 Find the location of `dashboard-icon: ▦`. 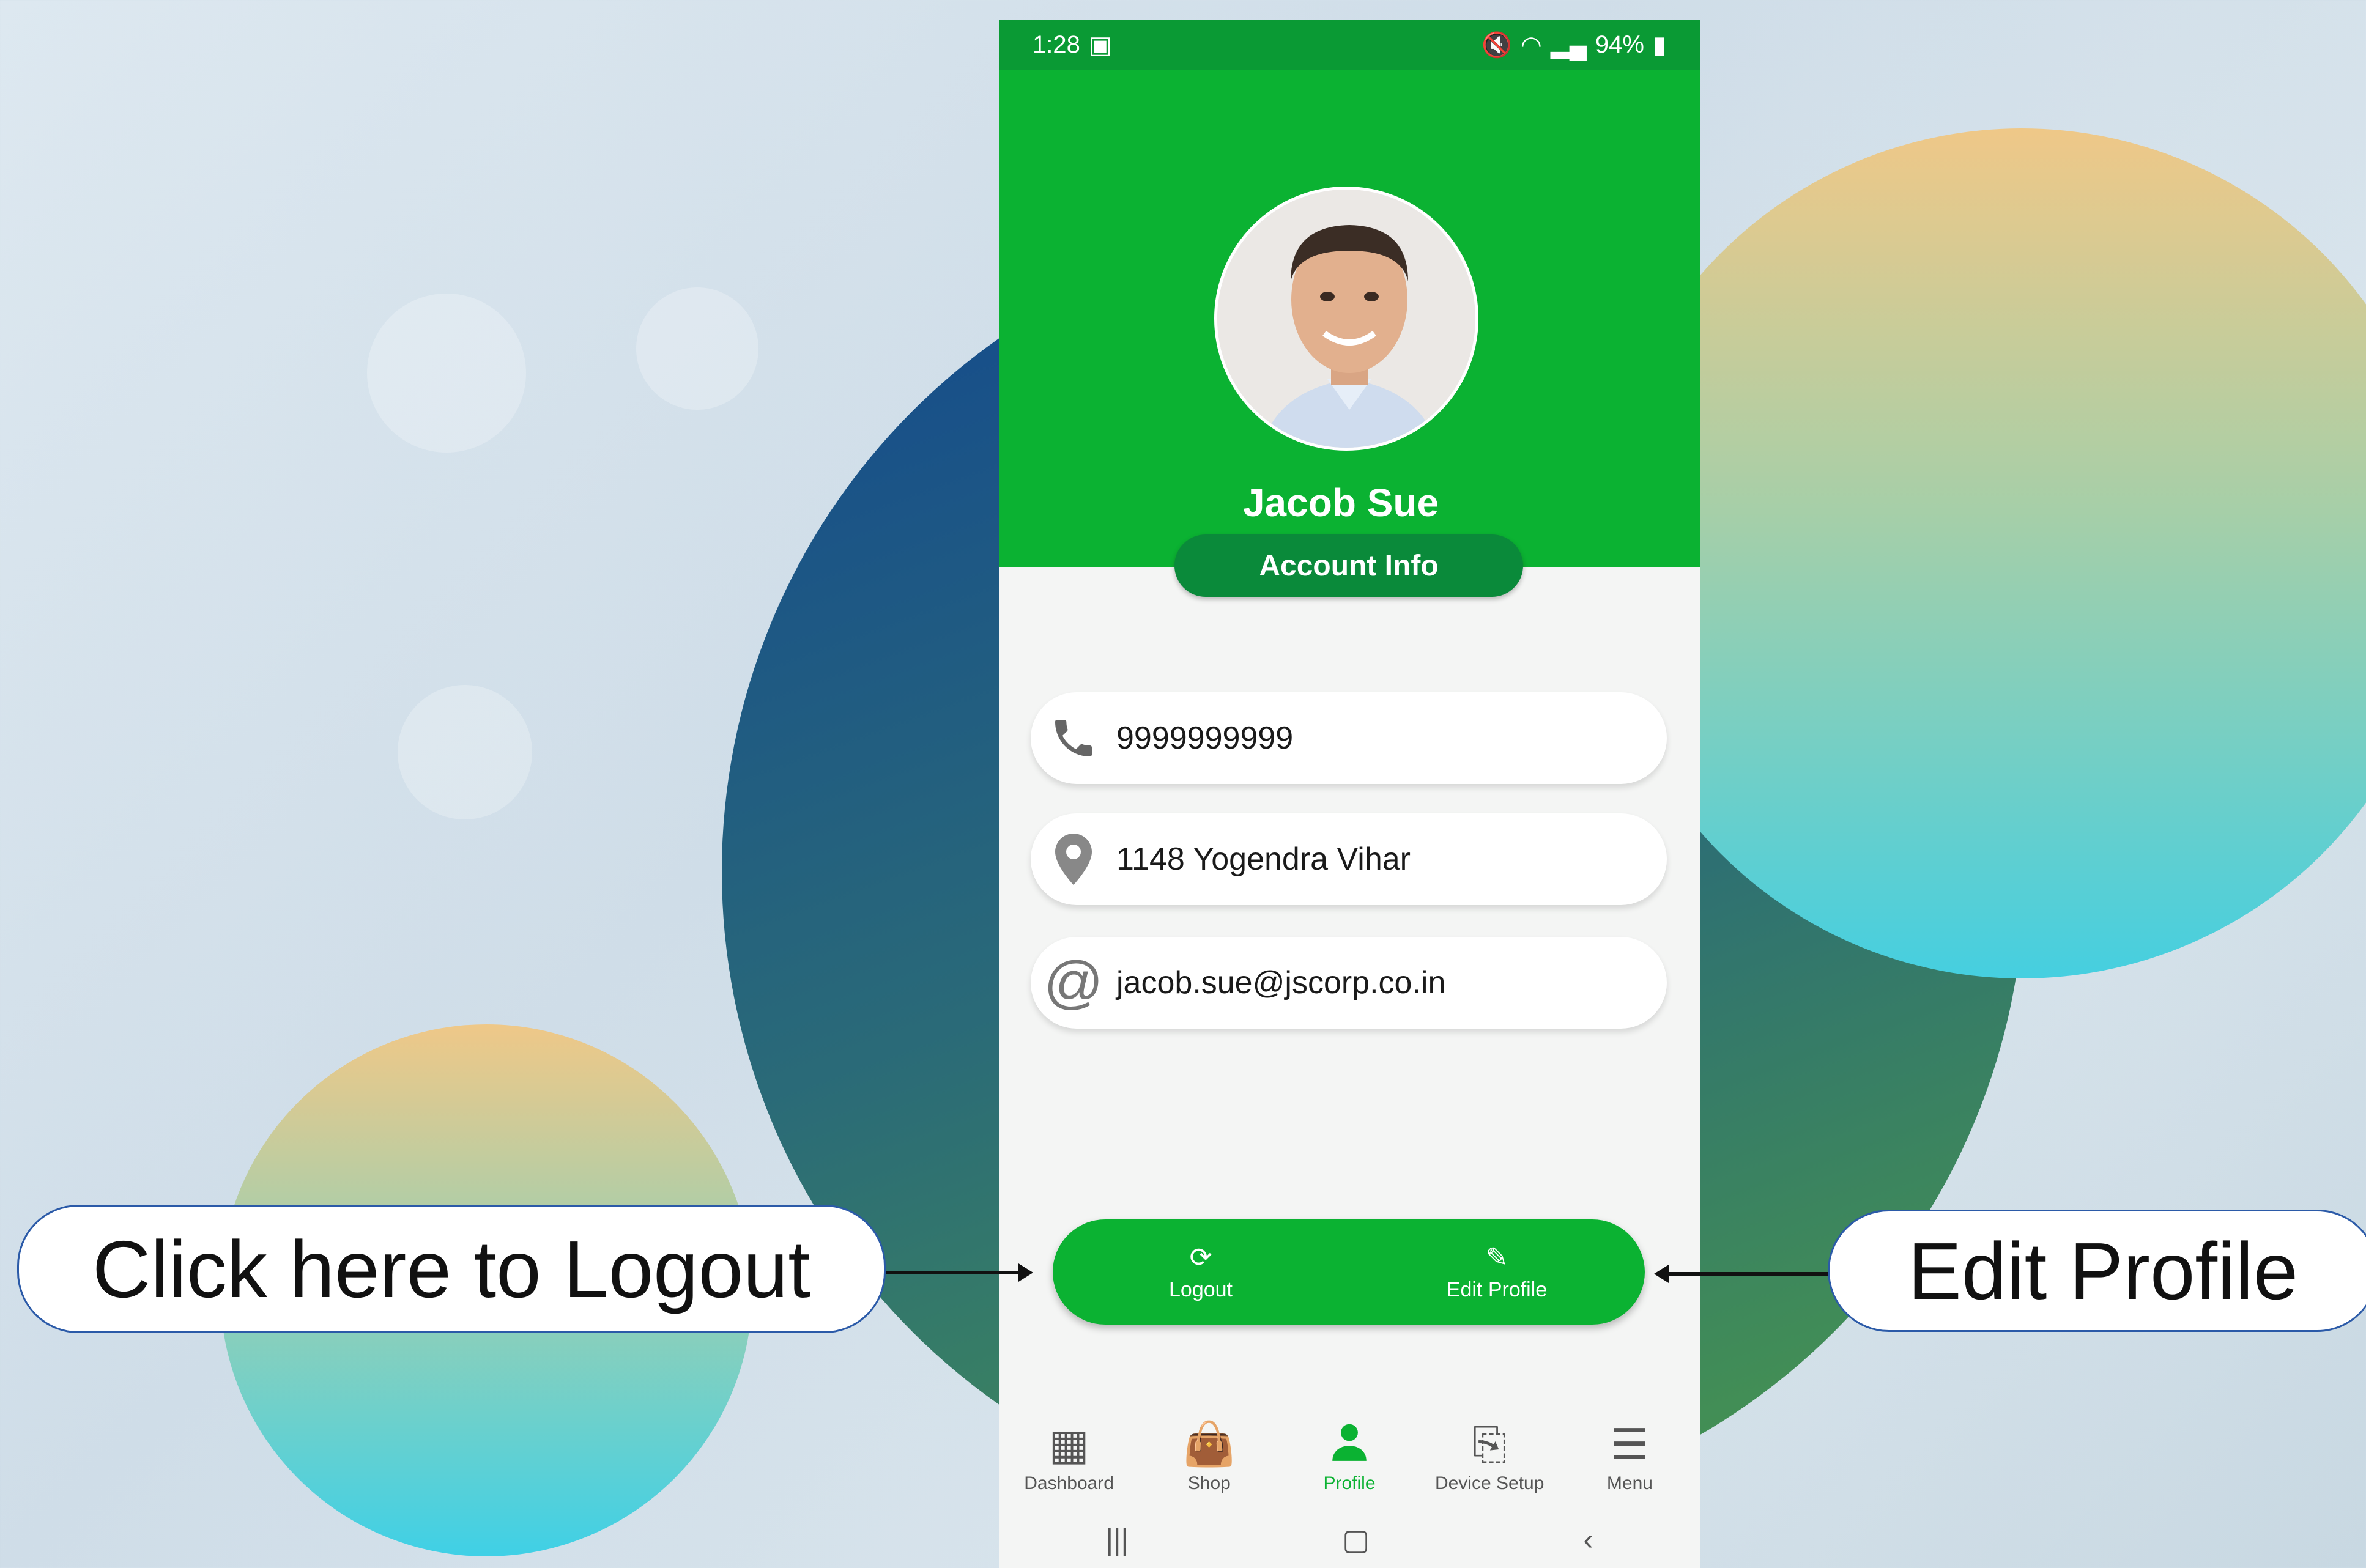

dashboard-icon: ▦ is located at coordinates (1069, 1444).